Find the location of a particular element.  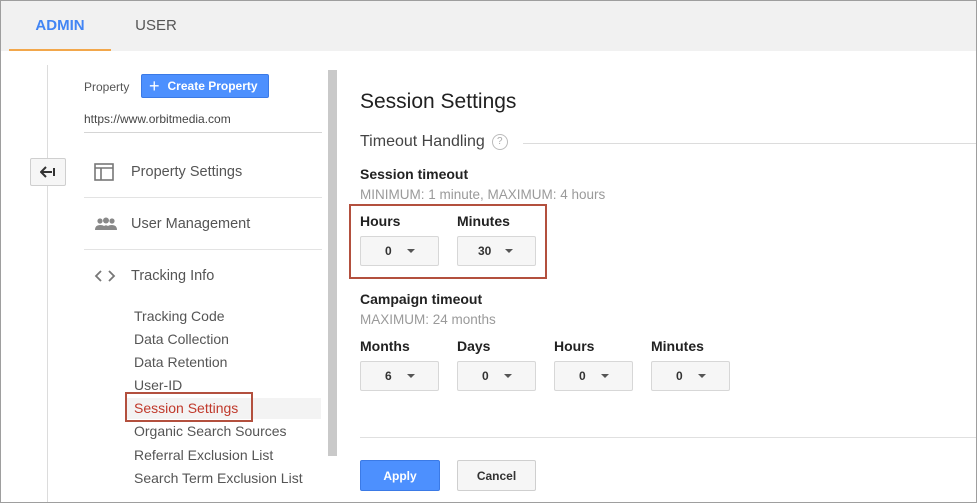

sidebar-item-property-settings: Property Settings is located at coordinates (203, 172).